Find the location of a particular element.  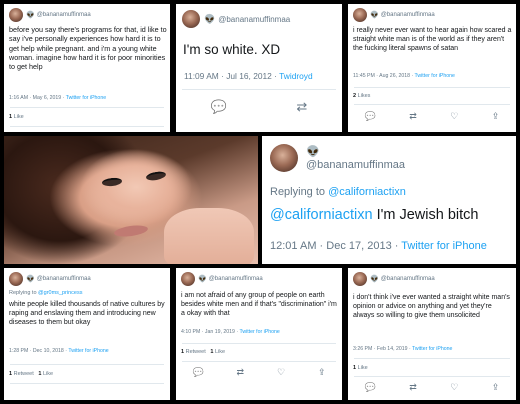

tweet-text: I'm so white. XD is located at coordinates (232, 49).